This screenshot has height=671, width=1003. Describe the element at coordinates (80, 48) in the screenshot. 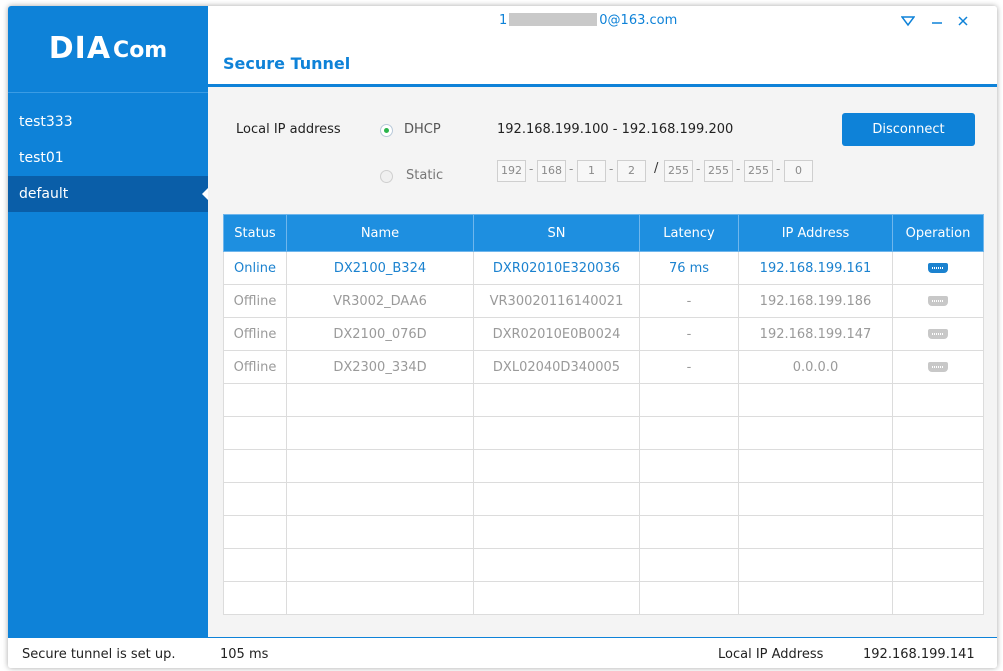

I see `logo-main-text: DIA` at that location.